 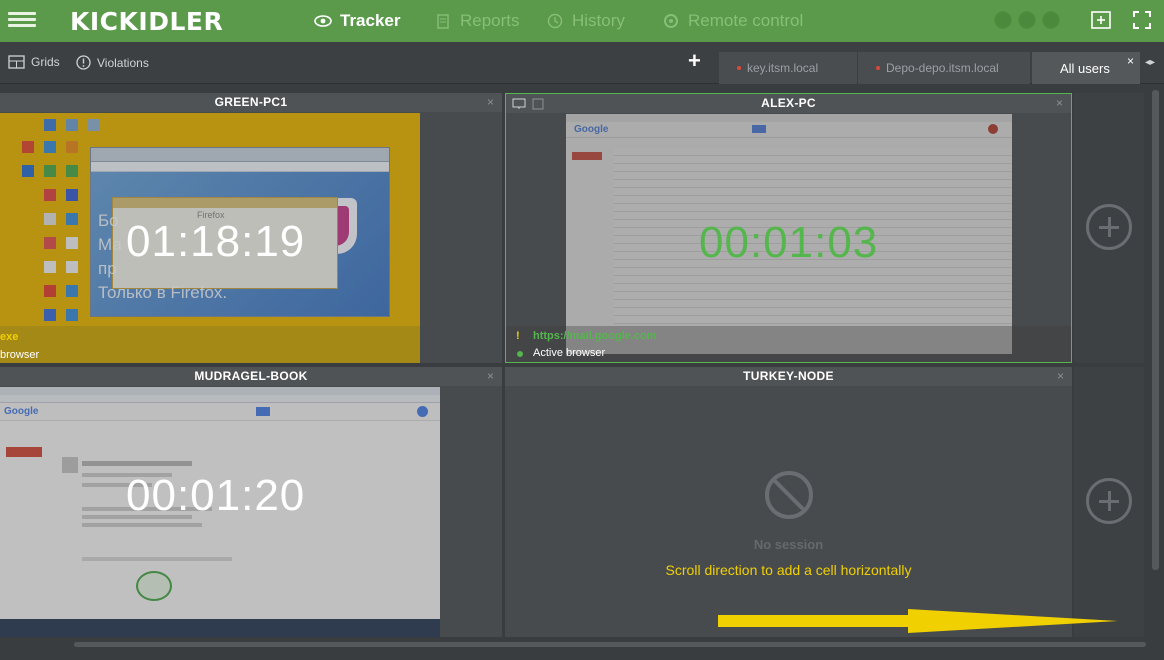 What do you see at coordinates (1142, 20) in the screenshot?
I see `fullscreen-icon` at bounding box center [1142, 20].